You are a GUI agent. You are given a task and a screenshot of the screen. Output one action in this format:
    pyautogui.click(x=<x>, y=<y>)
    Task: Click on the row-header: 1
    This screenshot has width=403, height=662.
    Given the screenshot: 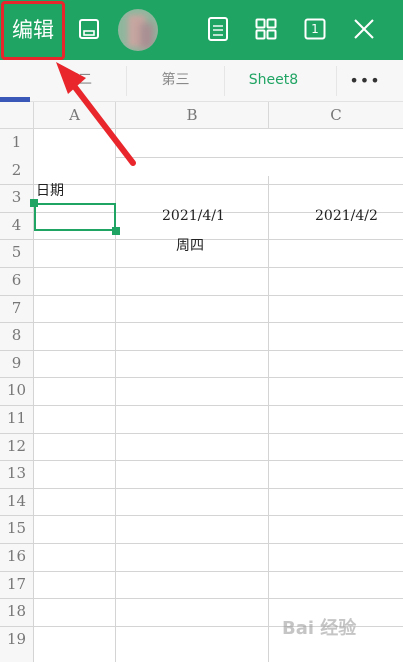 What is the action you would take?
    pyautogui.click(x=16, y=143)
    